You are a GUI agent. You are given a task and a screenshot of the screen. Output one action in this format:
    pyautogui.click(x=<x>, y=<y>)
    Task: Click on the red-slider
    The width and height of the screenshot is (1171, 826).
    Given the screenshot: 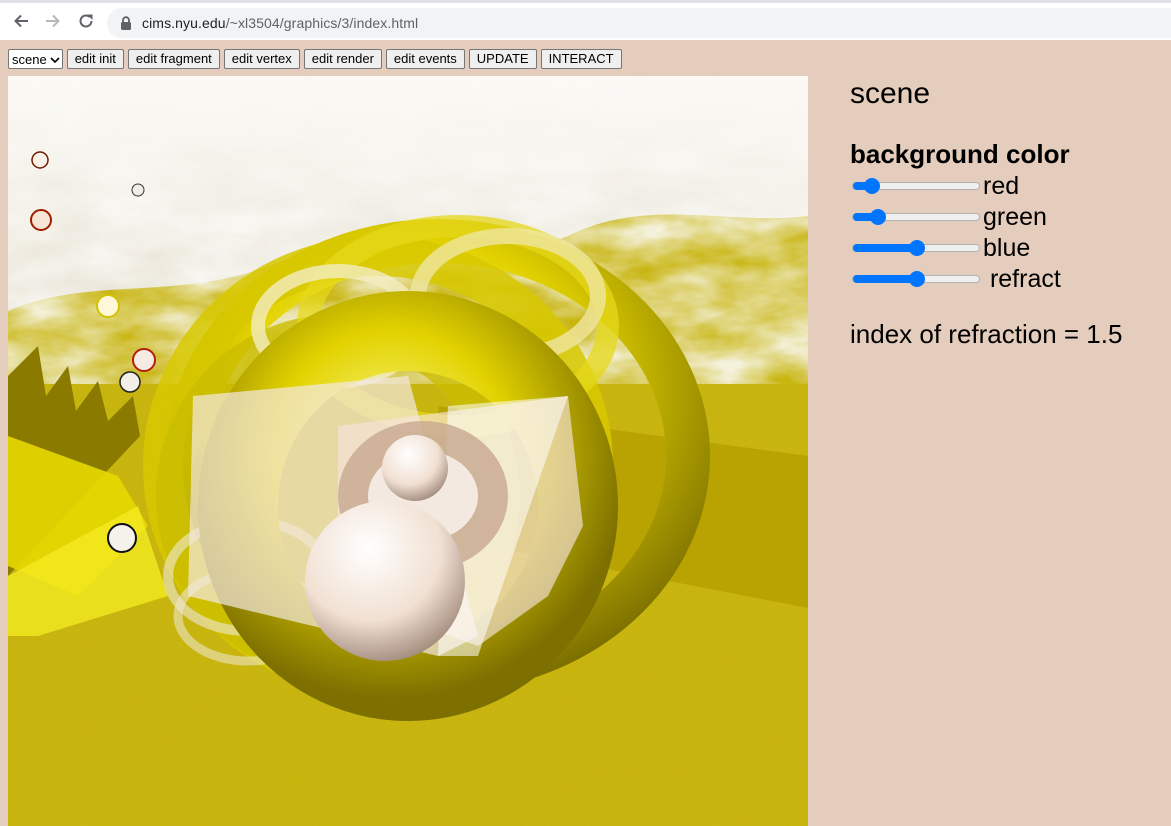 What is the action you would take?
    pyautogui.click(x=916, y=186)
    